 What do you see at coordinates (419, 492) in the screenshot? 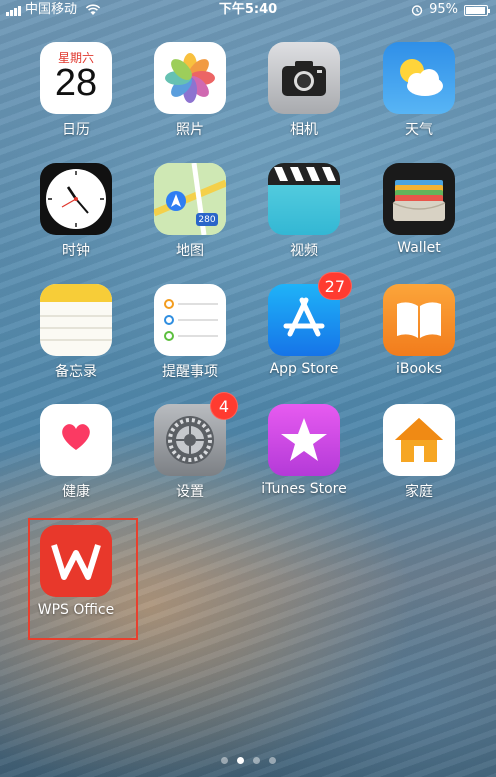
I see `app-label: 家庭` at bounding box center [419, 492].